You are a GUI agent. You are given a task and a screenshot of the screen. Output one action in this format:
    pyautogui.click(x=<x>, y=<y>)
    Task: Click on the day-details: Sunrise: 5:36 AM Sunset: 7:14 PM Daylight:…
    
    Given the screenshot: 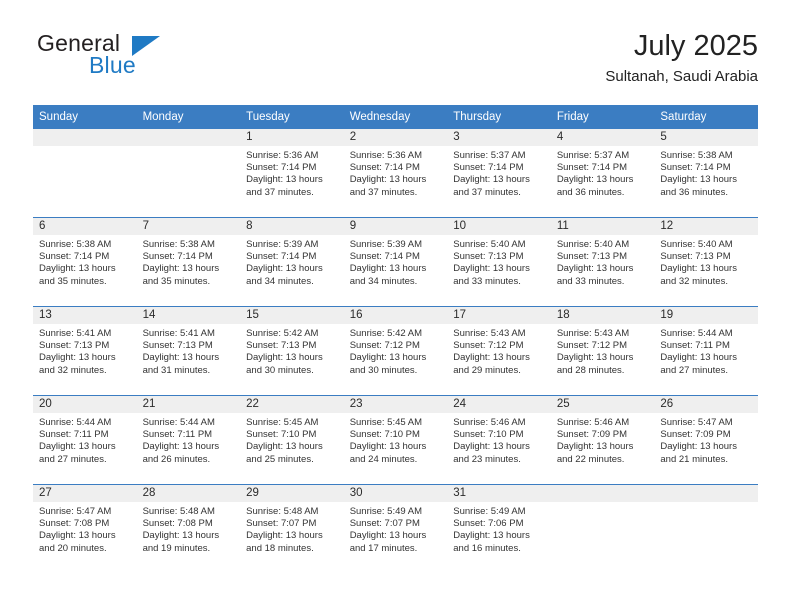 What is the action you would take?
    pyautogui.click(x=396, y=172)
    